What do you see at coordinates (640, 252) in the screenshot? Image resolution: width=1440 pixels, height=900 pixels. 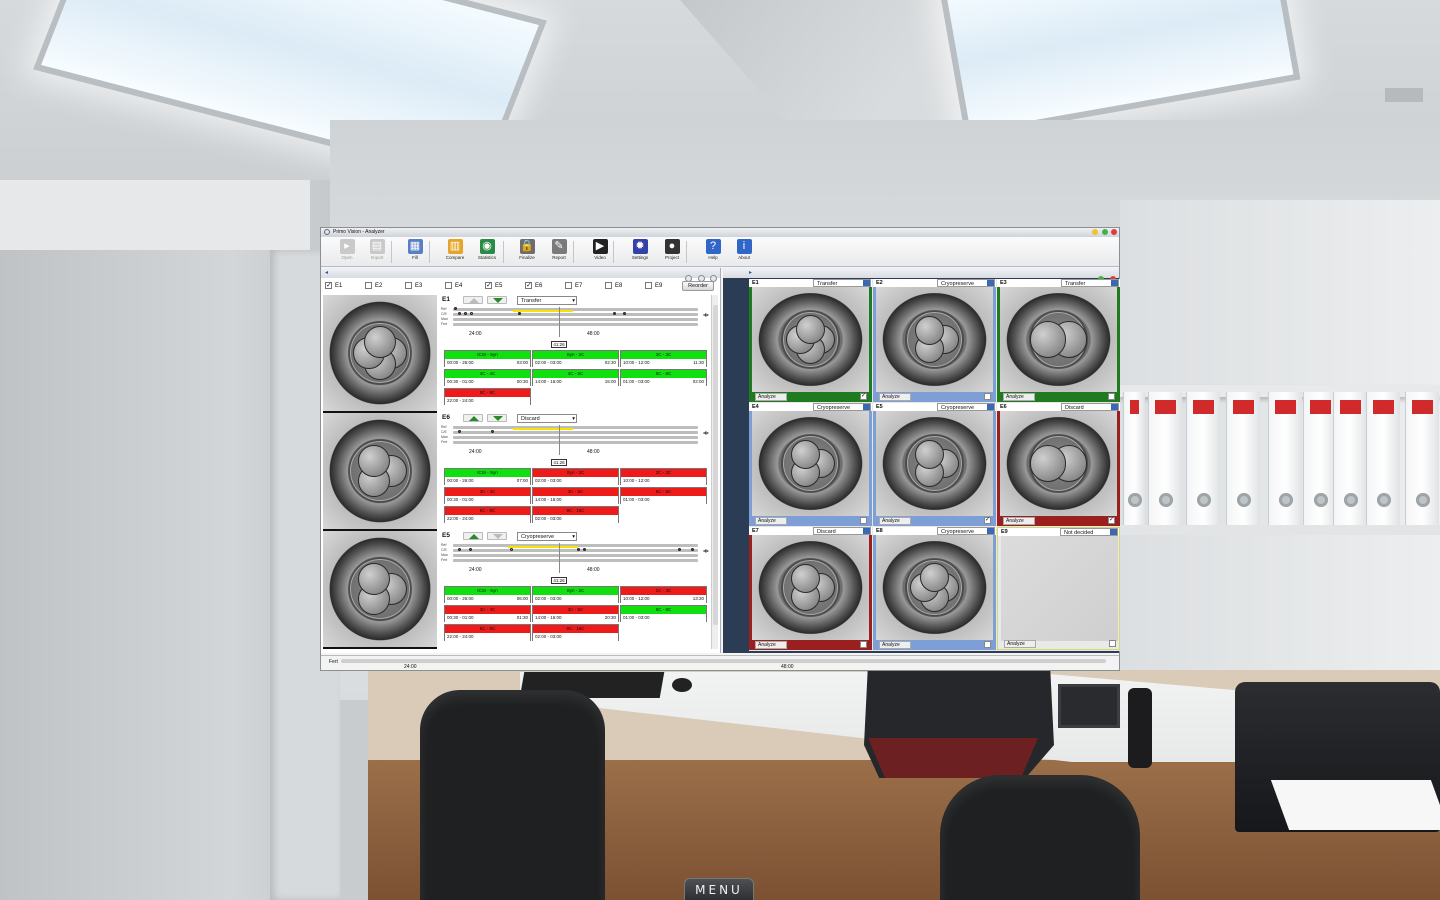 I see `settings-button: ✹ Settings` at bounding box center [640, 252].